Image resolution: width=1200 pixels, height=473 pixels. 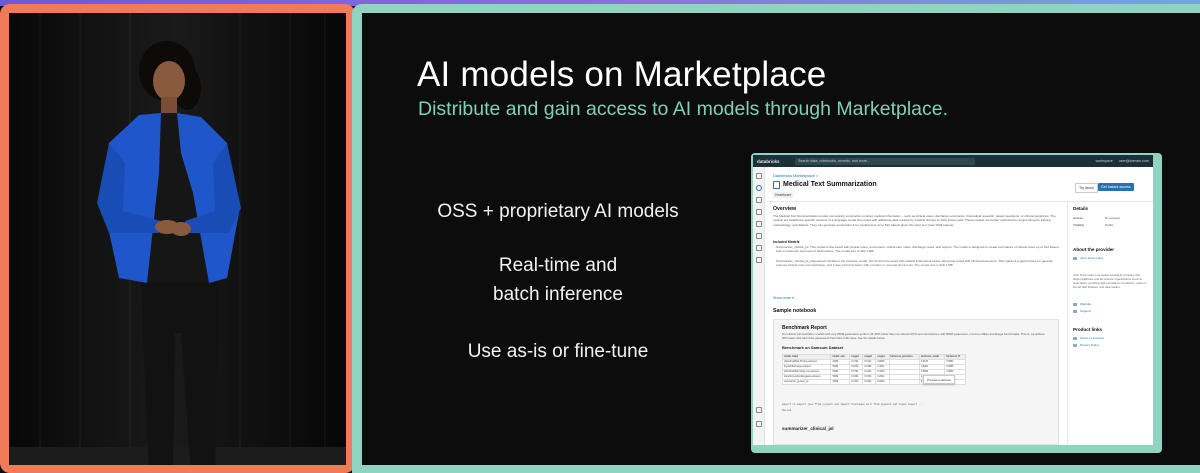 I want to click on user-menu: user@domain.com, so click(x=1134, y=161).